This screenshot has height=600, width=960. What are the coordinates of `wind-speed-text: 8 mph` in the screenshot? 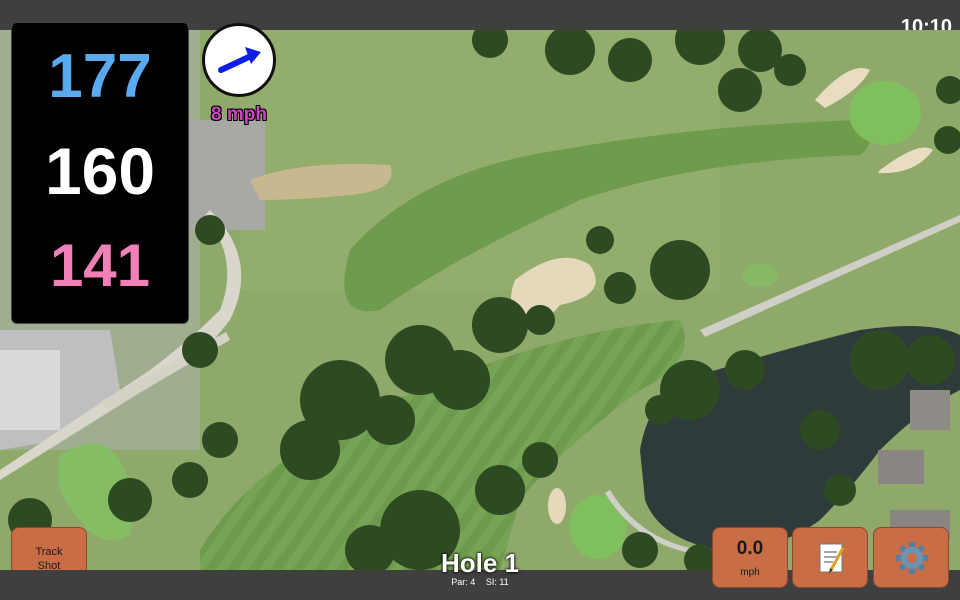 It's located at (239, 114).